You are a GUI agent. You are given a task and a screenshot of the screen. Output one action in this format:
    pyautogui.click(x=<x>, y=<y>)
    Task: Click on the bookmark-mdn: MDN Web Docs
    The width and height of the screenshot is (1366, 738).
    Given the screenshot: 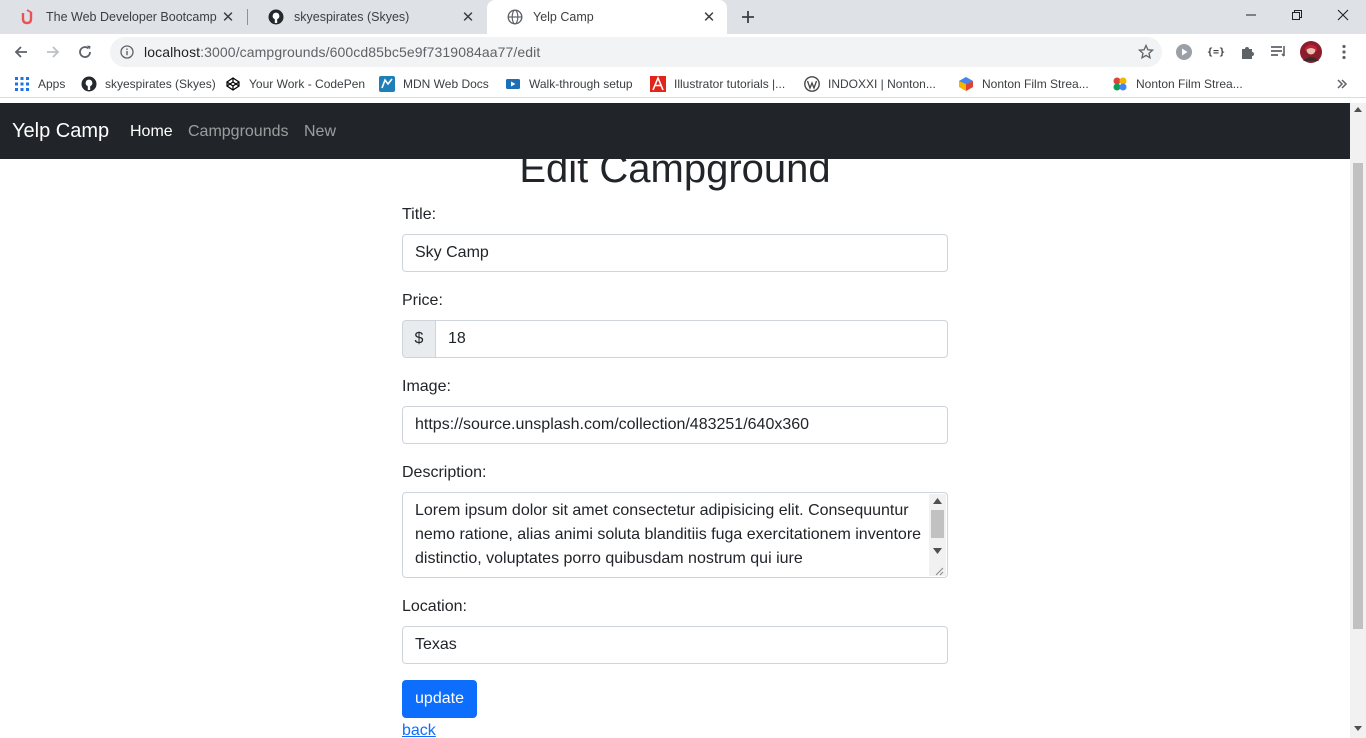 What is the action you would take?
    pyautogui.click(x=434, y=84)
    